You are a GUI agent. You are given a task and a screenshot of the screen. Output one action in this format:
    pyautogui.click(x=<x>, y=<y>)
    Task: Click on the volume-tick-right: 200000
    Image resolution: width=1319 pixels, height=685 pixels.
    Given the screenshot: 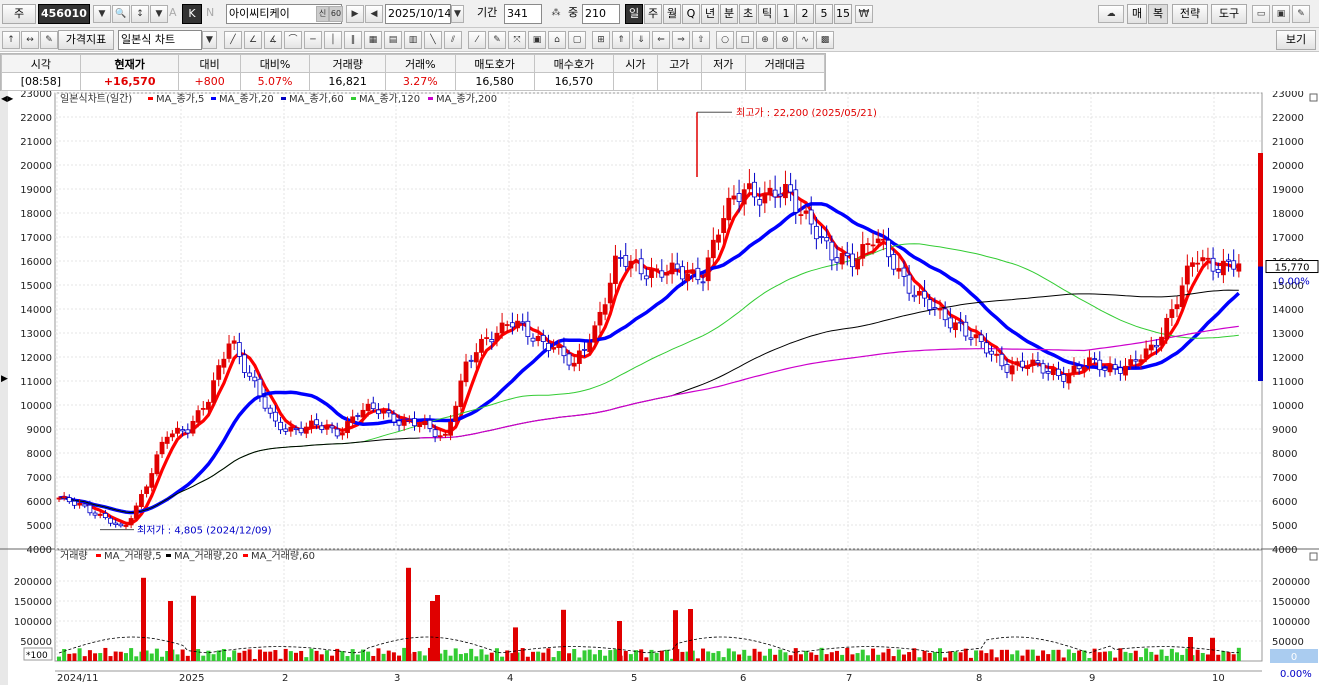 What is the action you would take?
    pyautogui.click(x=1291, y=582)
    